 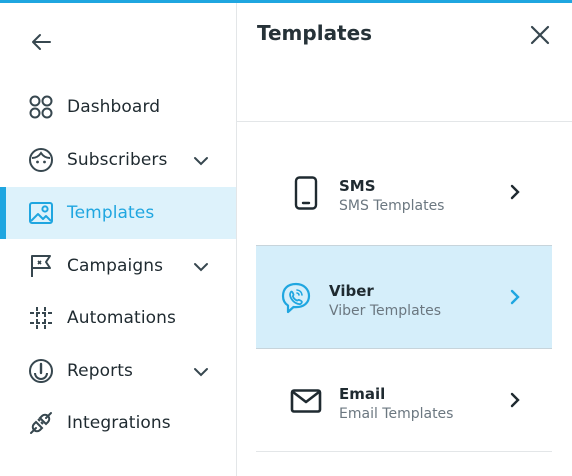 I want to click on close-button, so click(x=540, y=35).